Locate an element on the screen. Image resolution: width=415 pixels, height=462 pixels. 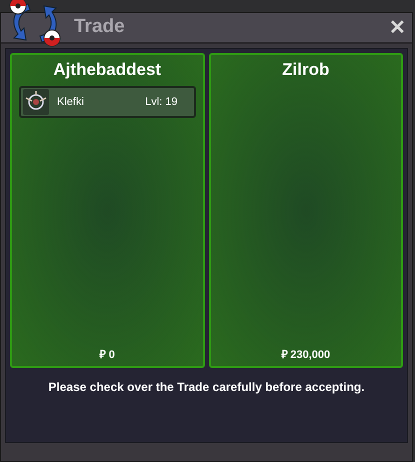
window-title: Trade is located at coordinates (99, 27).